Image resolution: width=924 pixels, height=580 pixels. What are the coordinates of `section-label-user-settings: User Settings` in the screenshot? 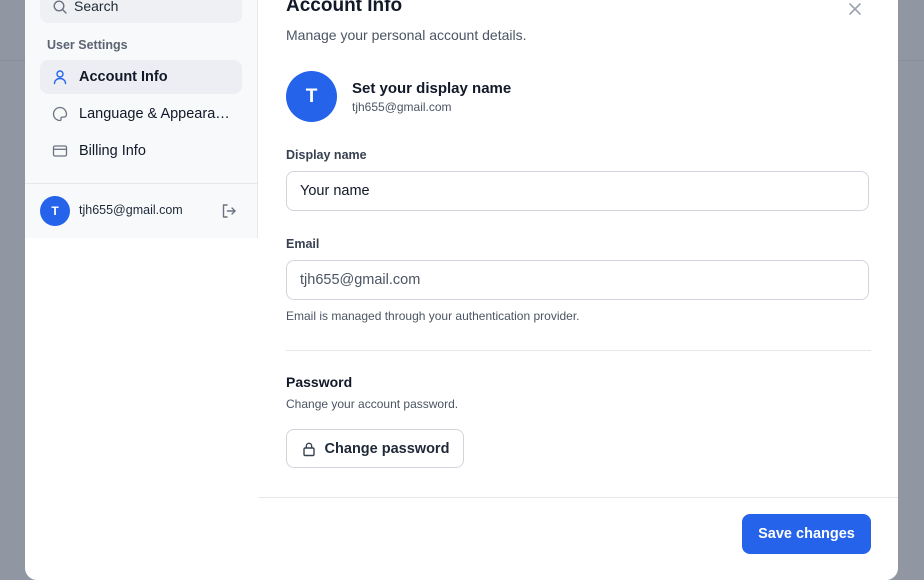 It's located at (87, 45).